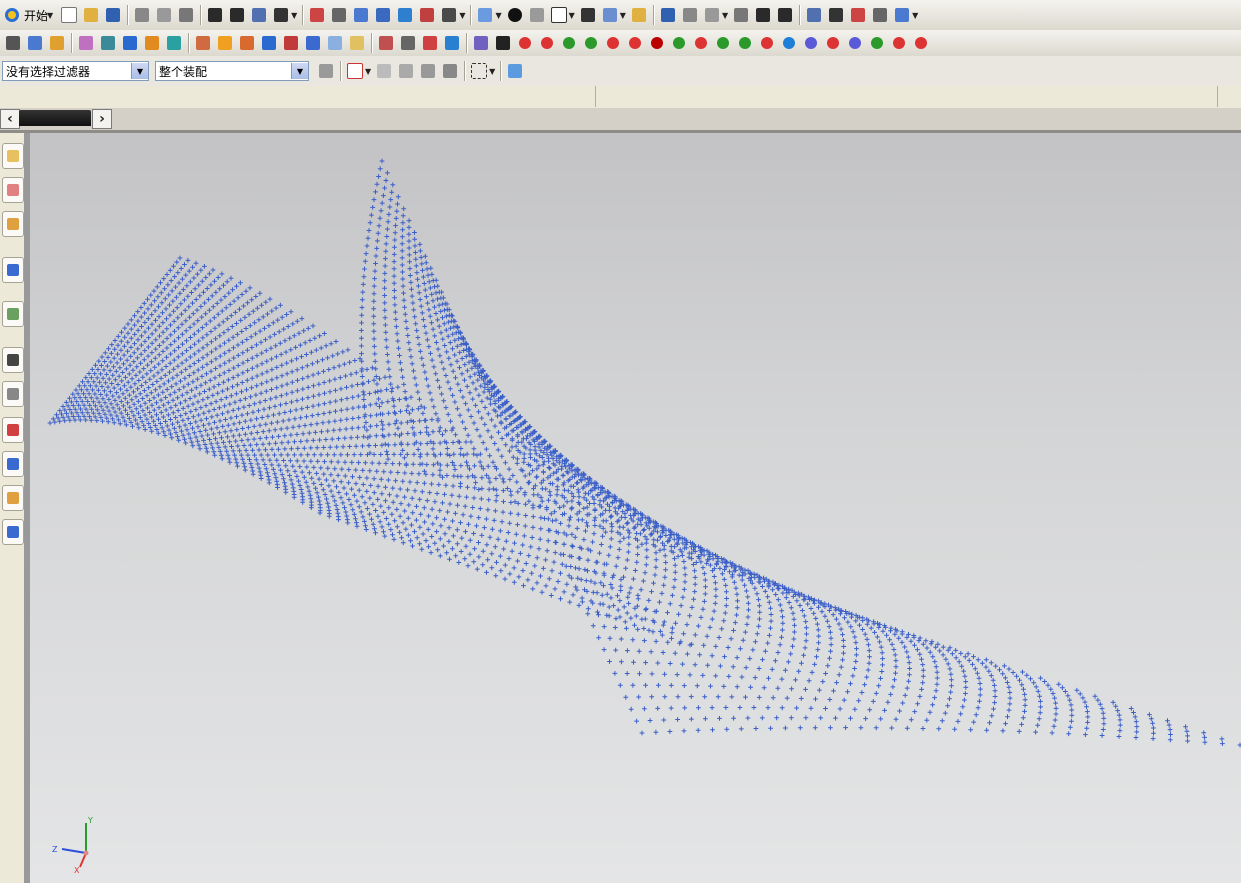 The image size is (1241, 883). I want to click on cube1-icon, so click(814, 15).